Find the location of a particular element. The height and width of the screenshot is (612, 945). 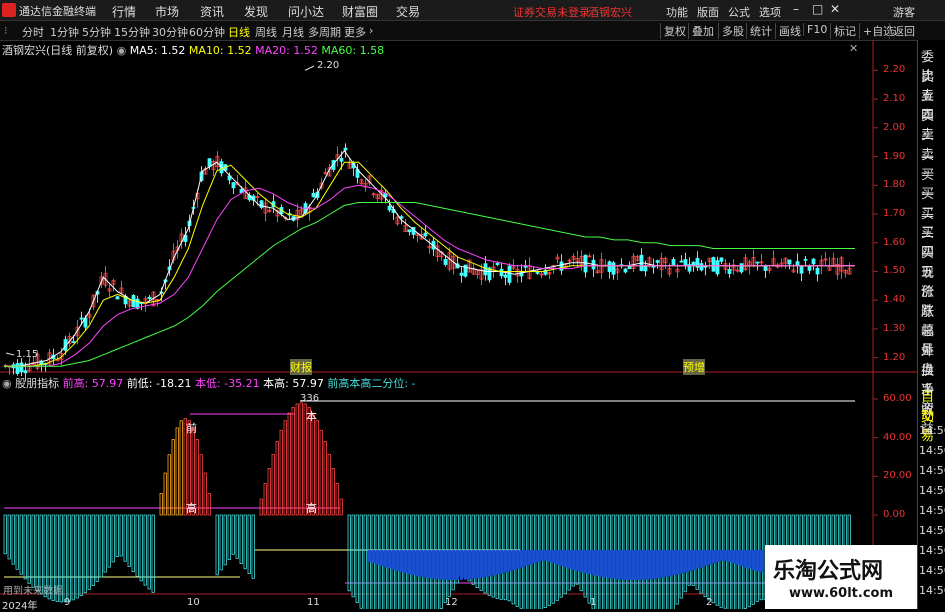

annot-gao-1: 高 is located at coordinates (191, 508).